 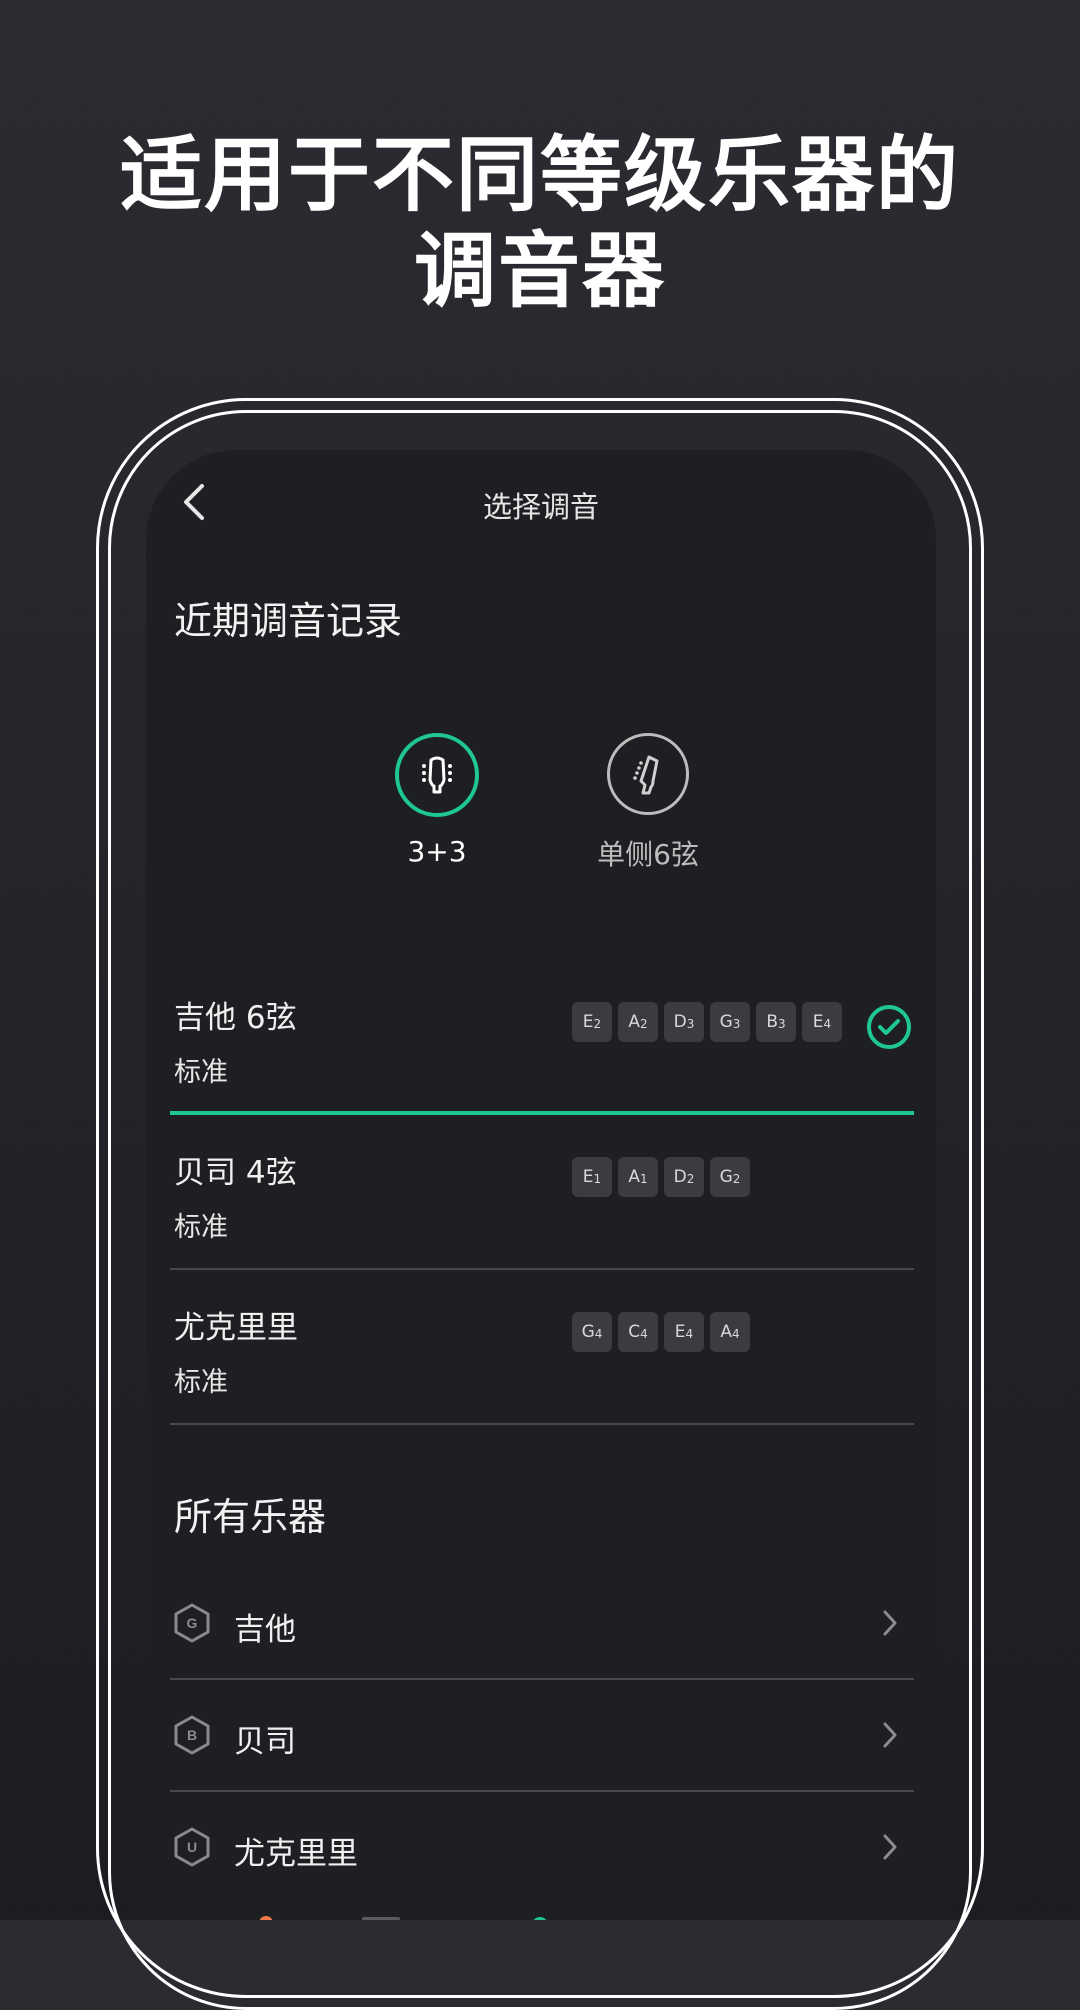 I want to click on mode-3x3-button: 3+3, so click(x=437, y=800).